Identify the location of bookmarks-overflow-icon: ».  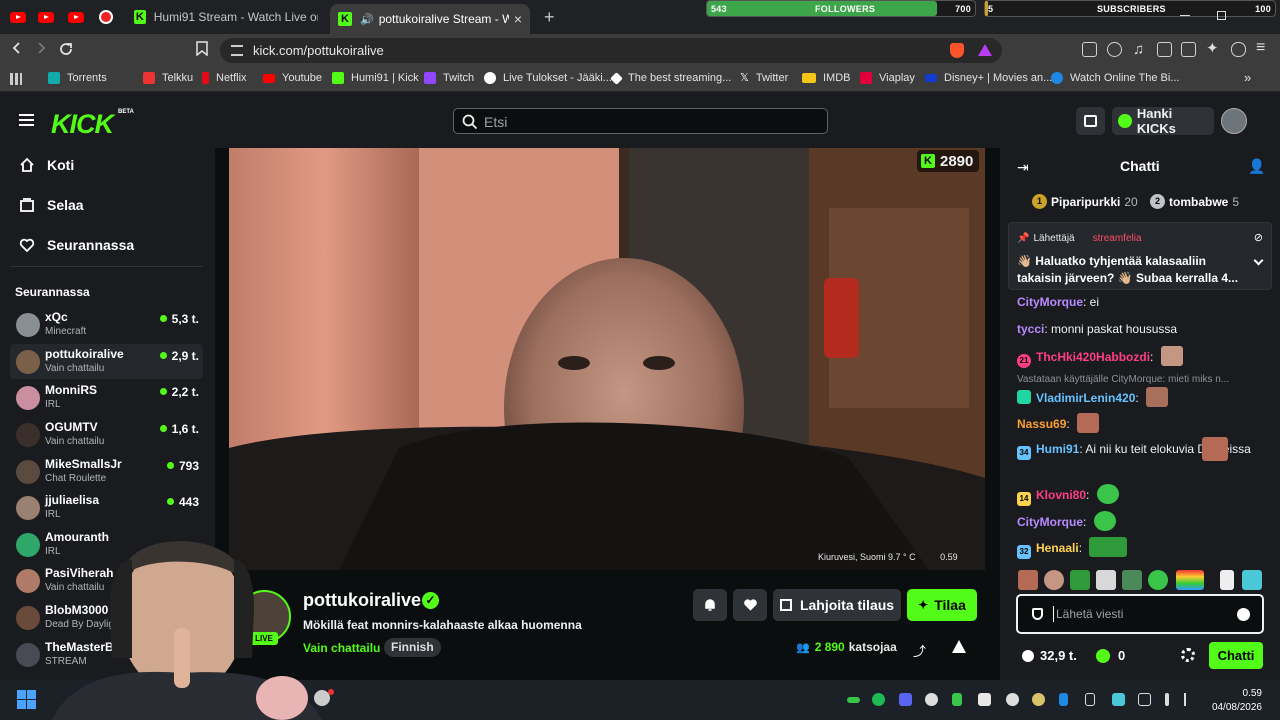
(1247, 77).